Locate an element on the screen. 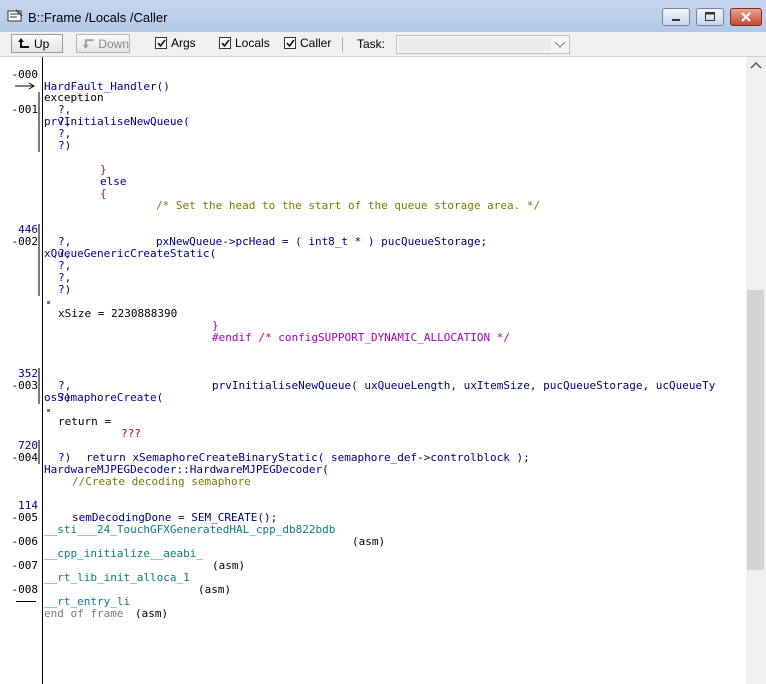 This screenshot has width=766, height=684. frame-row-002: -002 xQueueGenericCreateStatic( is located at coordinates (373, 242).